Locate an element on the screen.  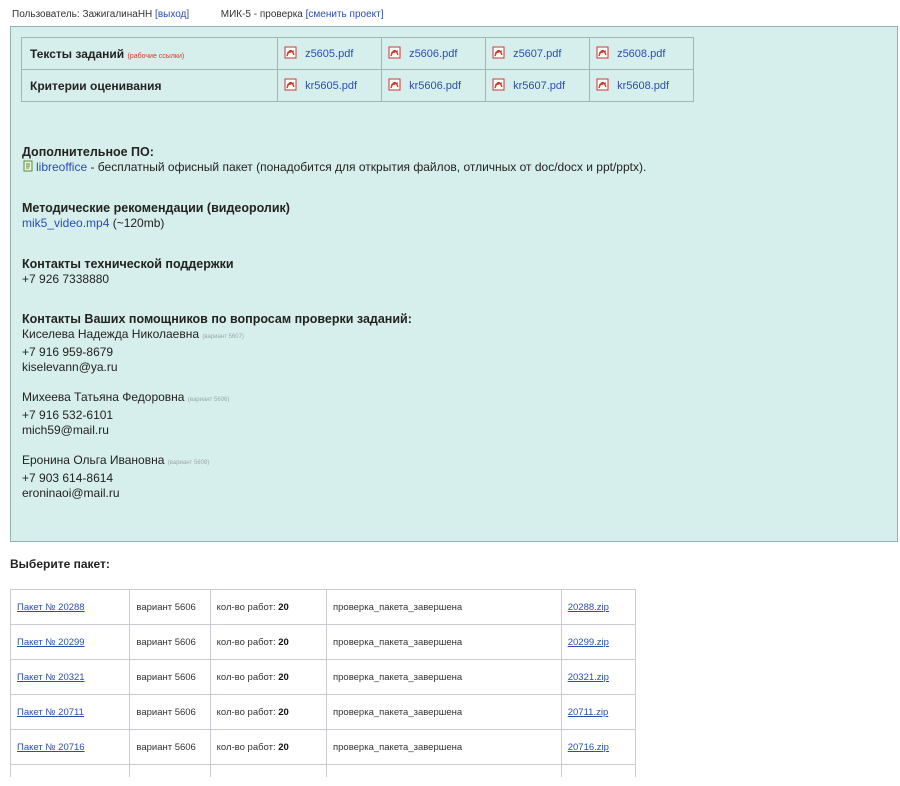
task-file-link: z5608.pdf is located at coordinates (641, 53).